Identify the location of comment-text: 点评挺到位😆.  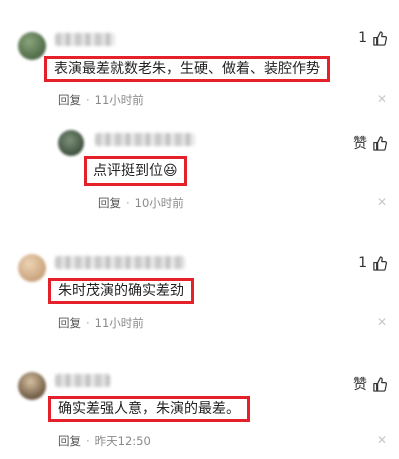
(135, 171).